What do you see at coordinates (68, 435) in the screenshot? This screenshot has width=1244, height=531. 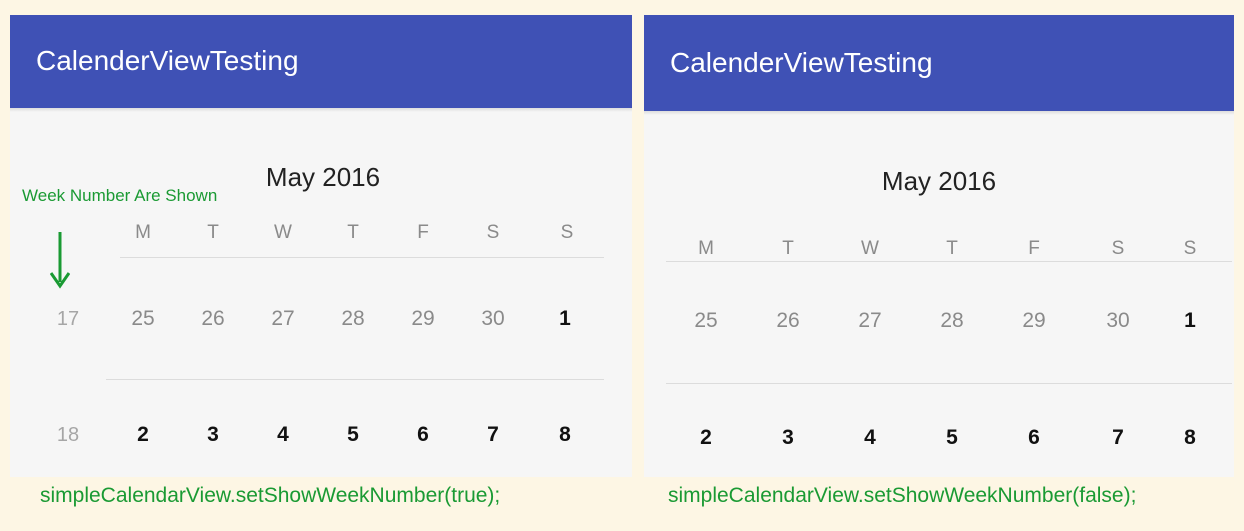 I see `week-number: 18` at bounding box center [68, 435].